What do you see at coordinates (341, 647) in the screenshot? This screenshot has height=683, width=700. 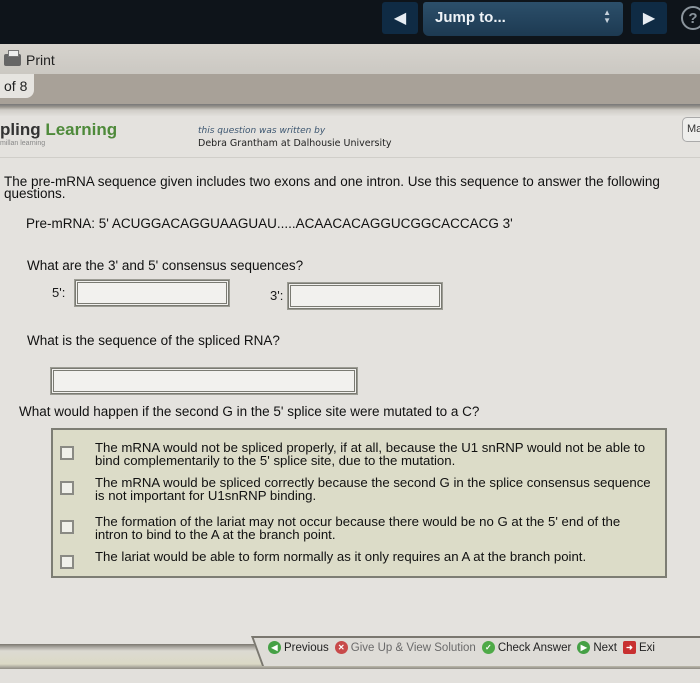 I see `lifebuoy-icon: ✕` at bounding box center [341, 647].